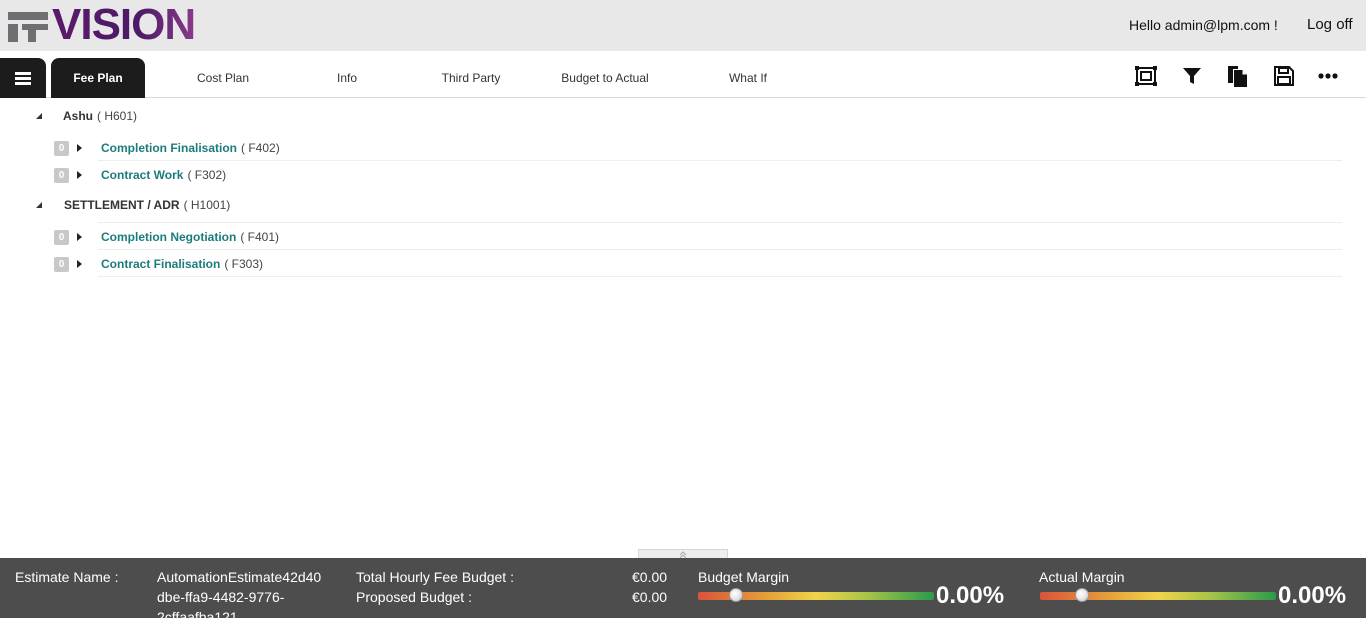 The image size is (1366, 627). What do you see at coordinates (207, 175) in the screenshot?
I see `item-code: ( F302)` at bounding box center [207, 175].